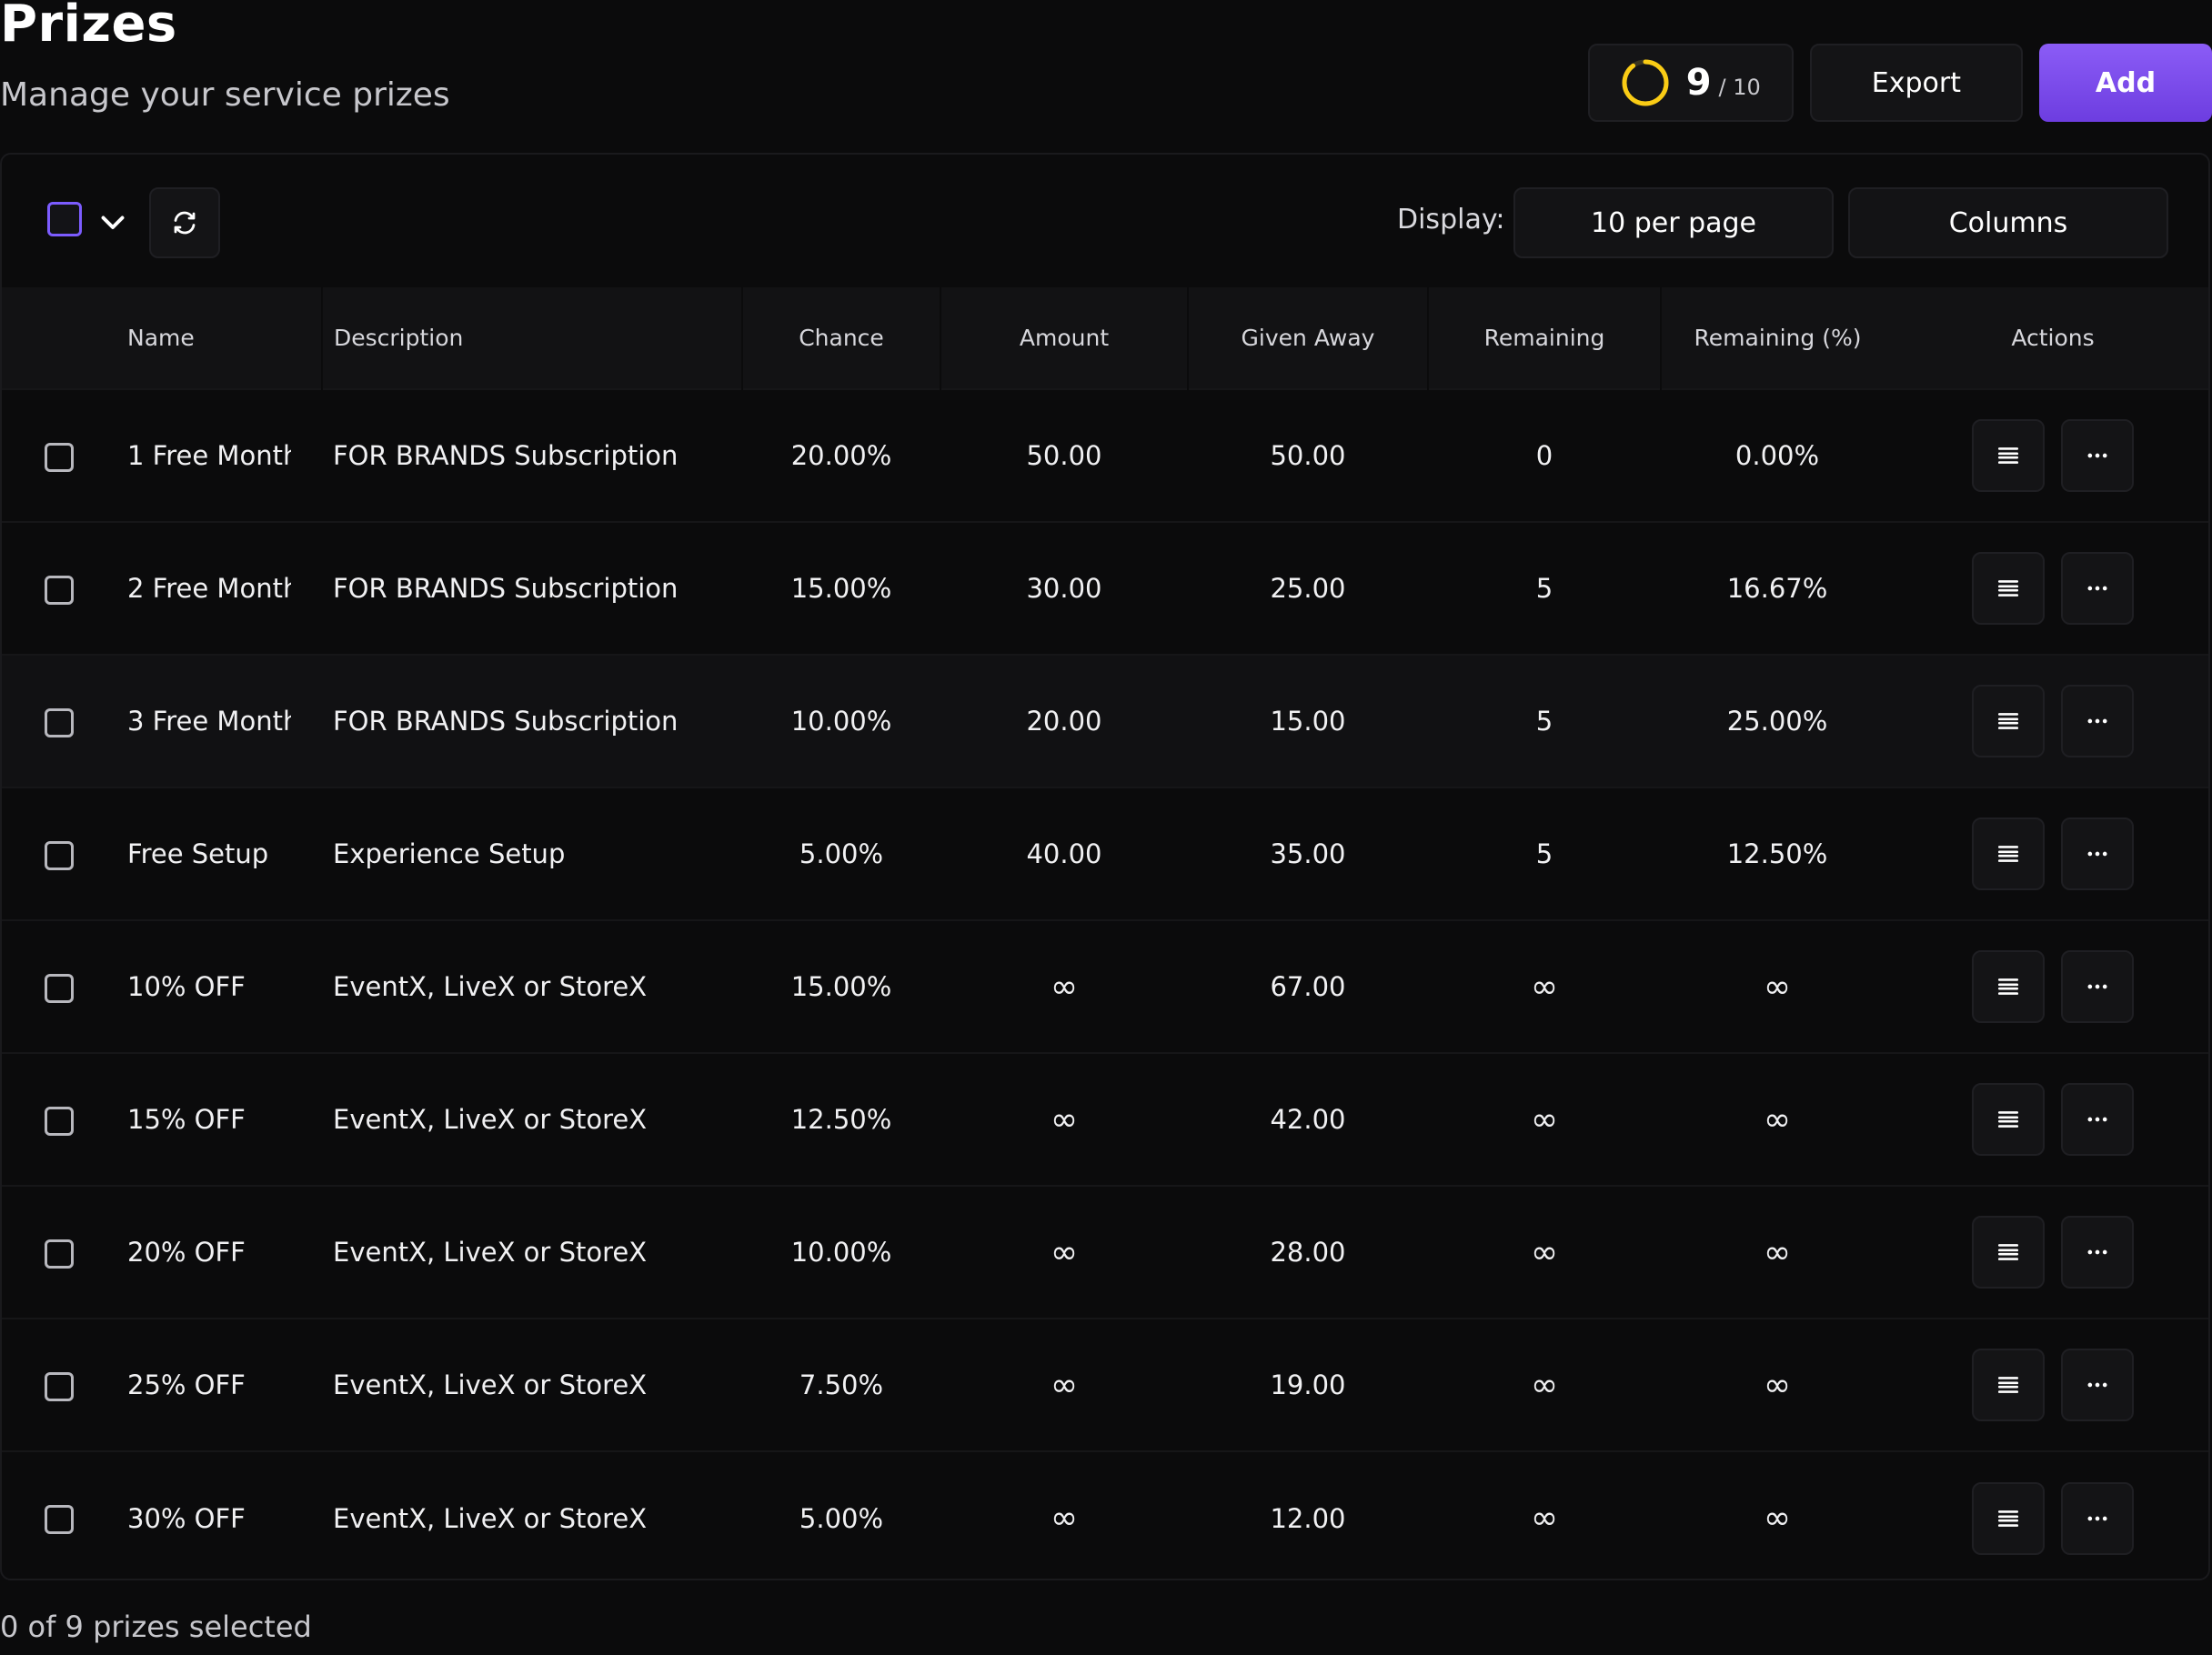 The image size is (2212, 1655). What do you see at coordinates (186, 986) in the screenshot?
I see `prize-name: 10% OFF` at bounding box center [186, 986].